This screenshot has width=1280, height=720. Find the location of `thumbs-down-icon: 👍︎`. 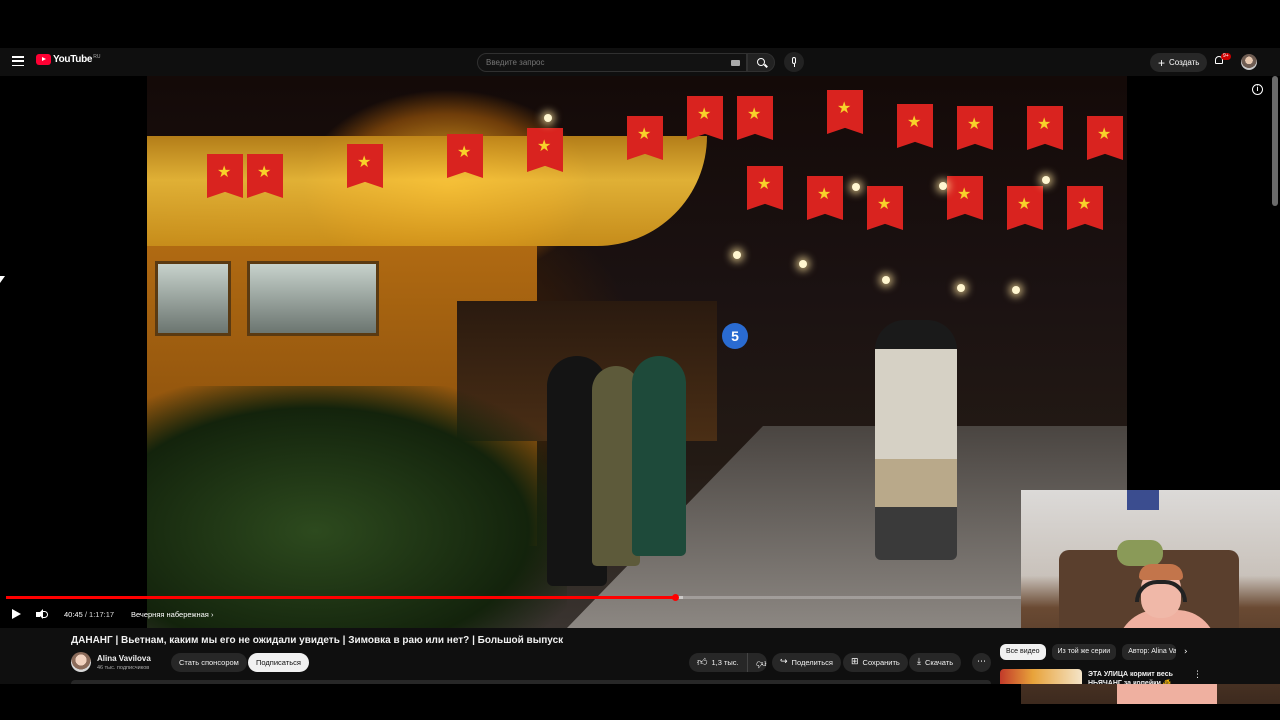

thumbs-down-icon: 👍︎ is located at coordinates (761, 663).